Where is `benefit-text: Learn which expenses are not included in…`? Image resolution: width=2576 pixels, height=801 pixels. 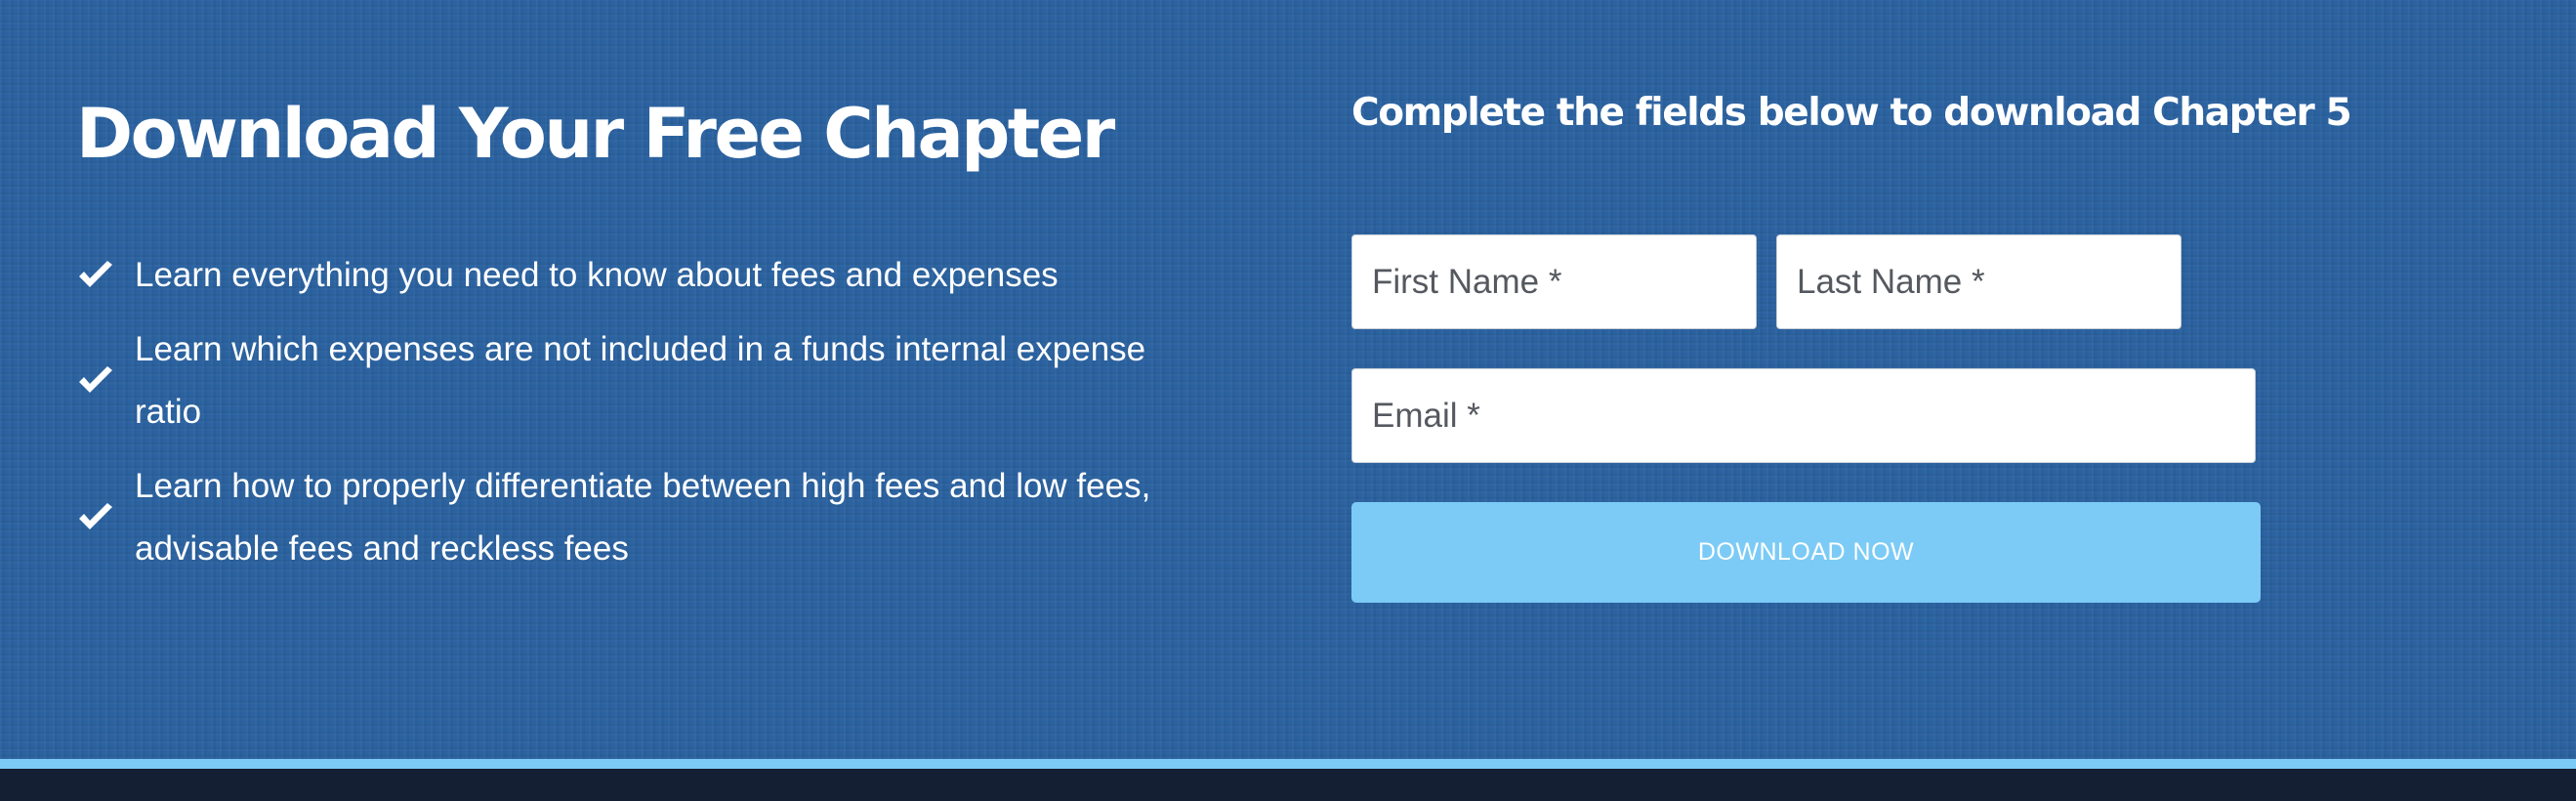 benefit-text: Learn which expenses are not included in… is located at coordinates (640, 381).